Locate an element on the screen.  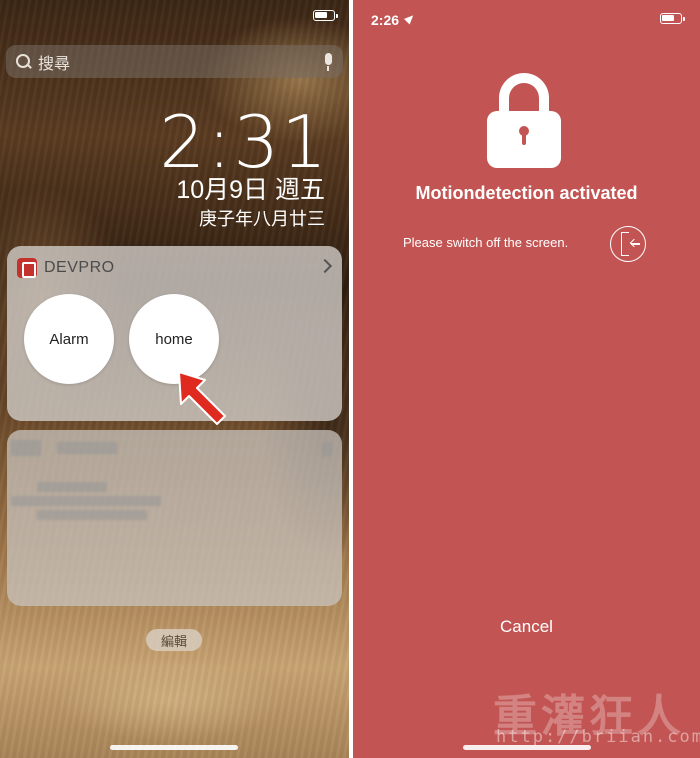
devpro-app-icon is located at coordinates (27, 268).